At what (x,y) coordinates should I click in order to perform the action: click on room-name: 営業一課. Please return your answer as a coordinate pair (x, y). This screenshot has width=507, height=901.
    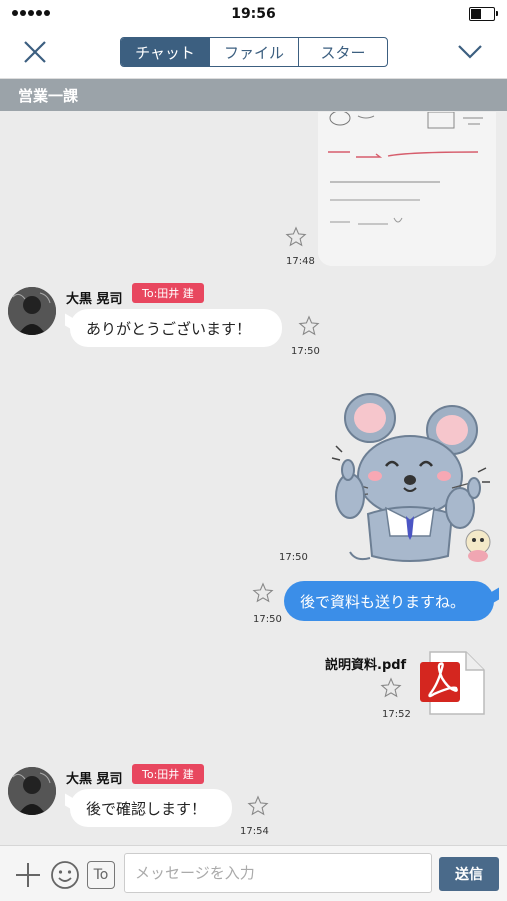
    Looking at the image, I should click on (48, 95).